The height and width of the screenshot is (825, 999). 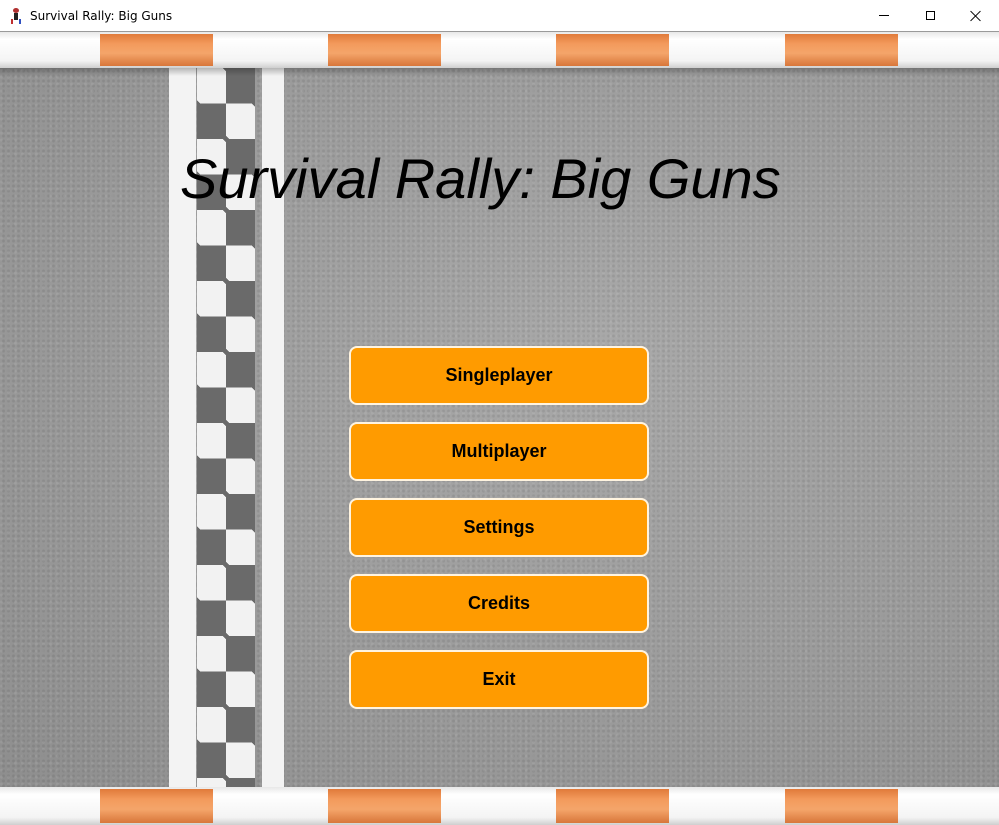 I want to click on bottom-curb, so click(x=499, y=806).